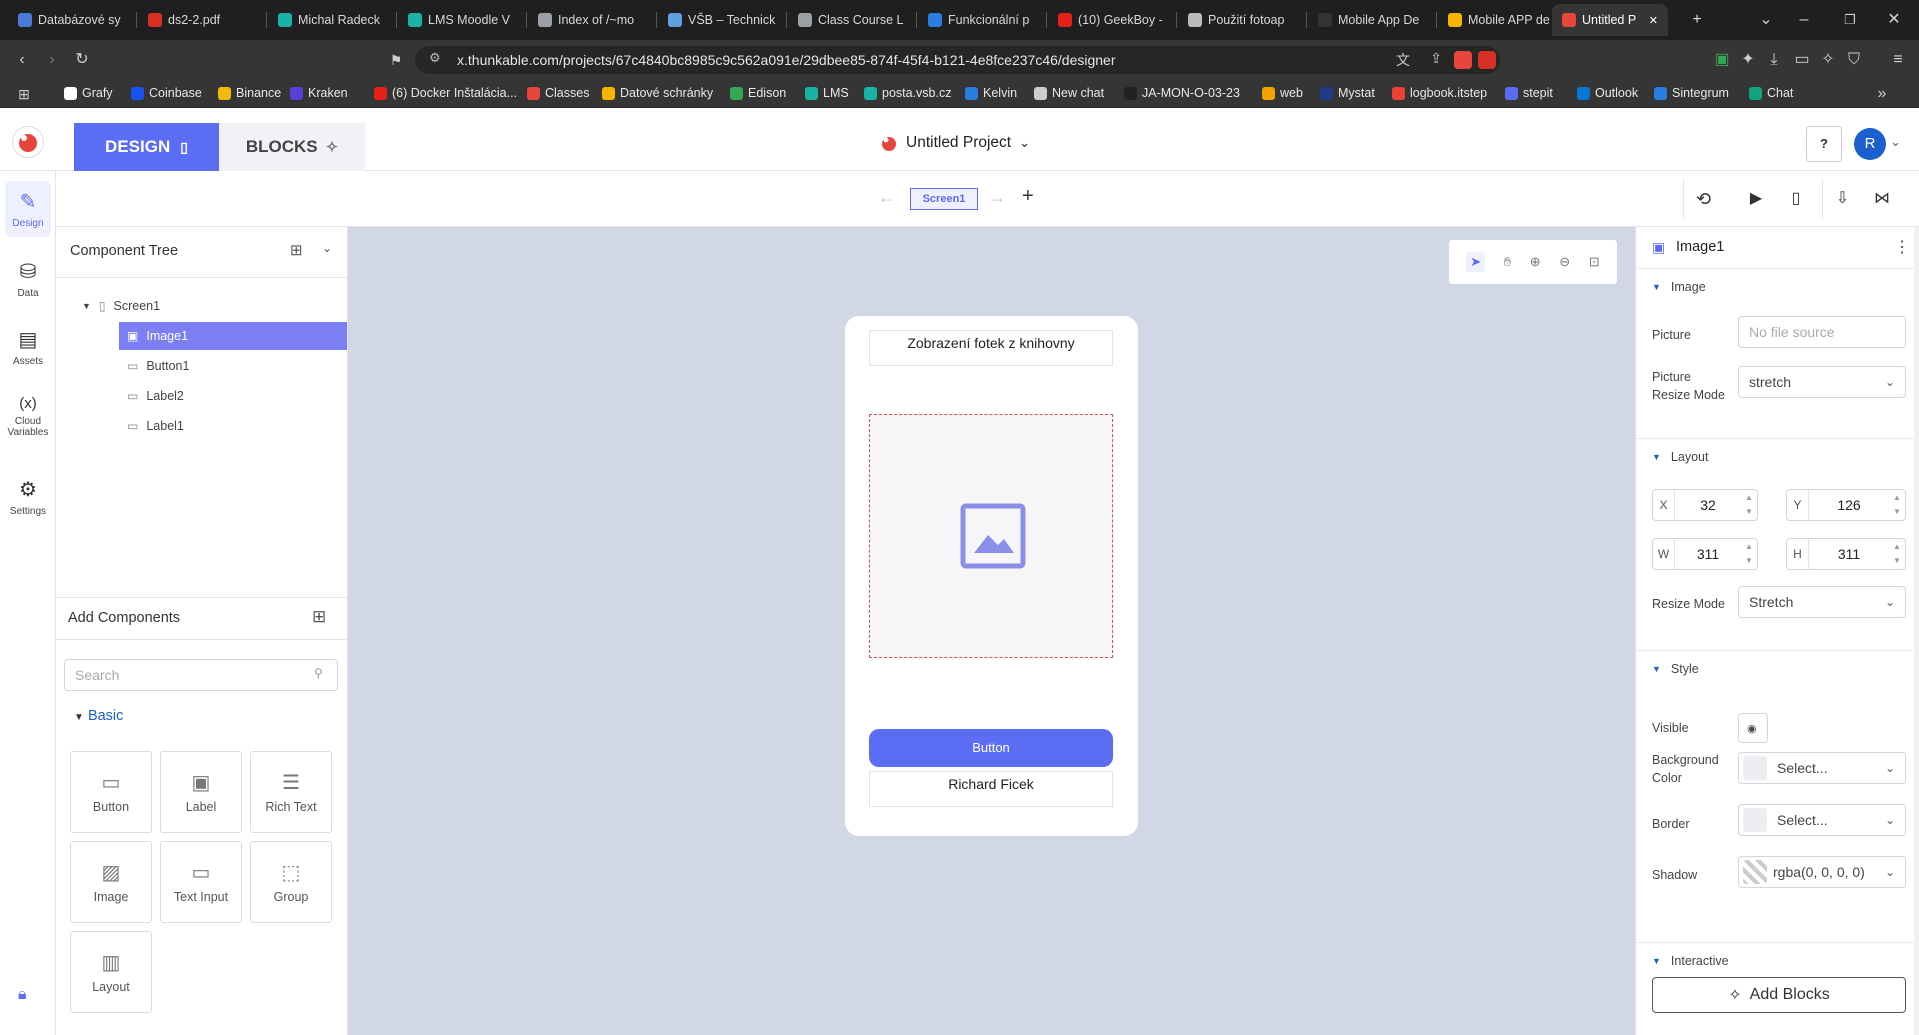  I want to click on bookmark-item: Chat, so click(1771, 93).